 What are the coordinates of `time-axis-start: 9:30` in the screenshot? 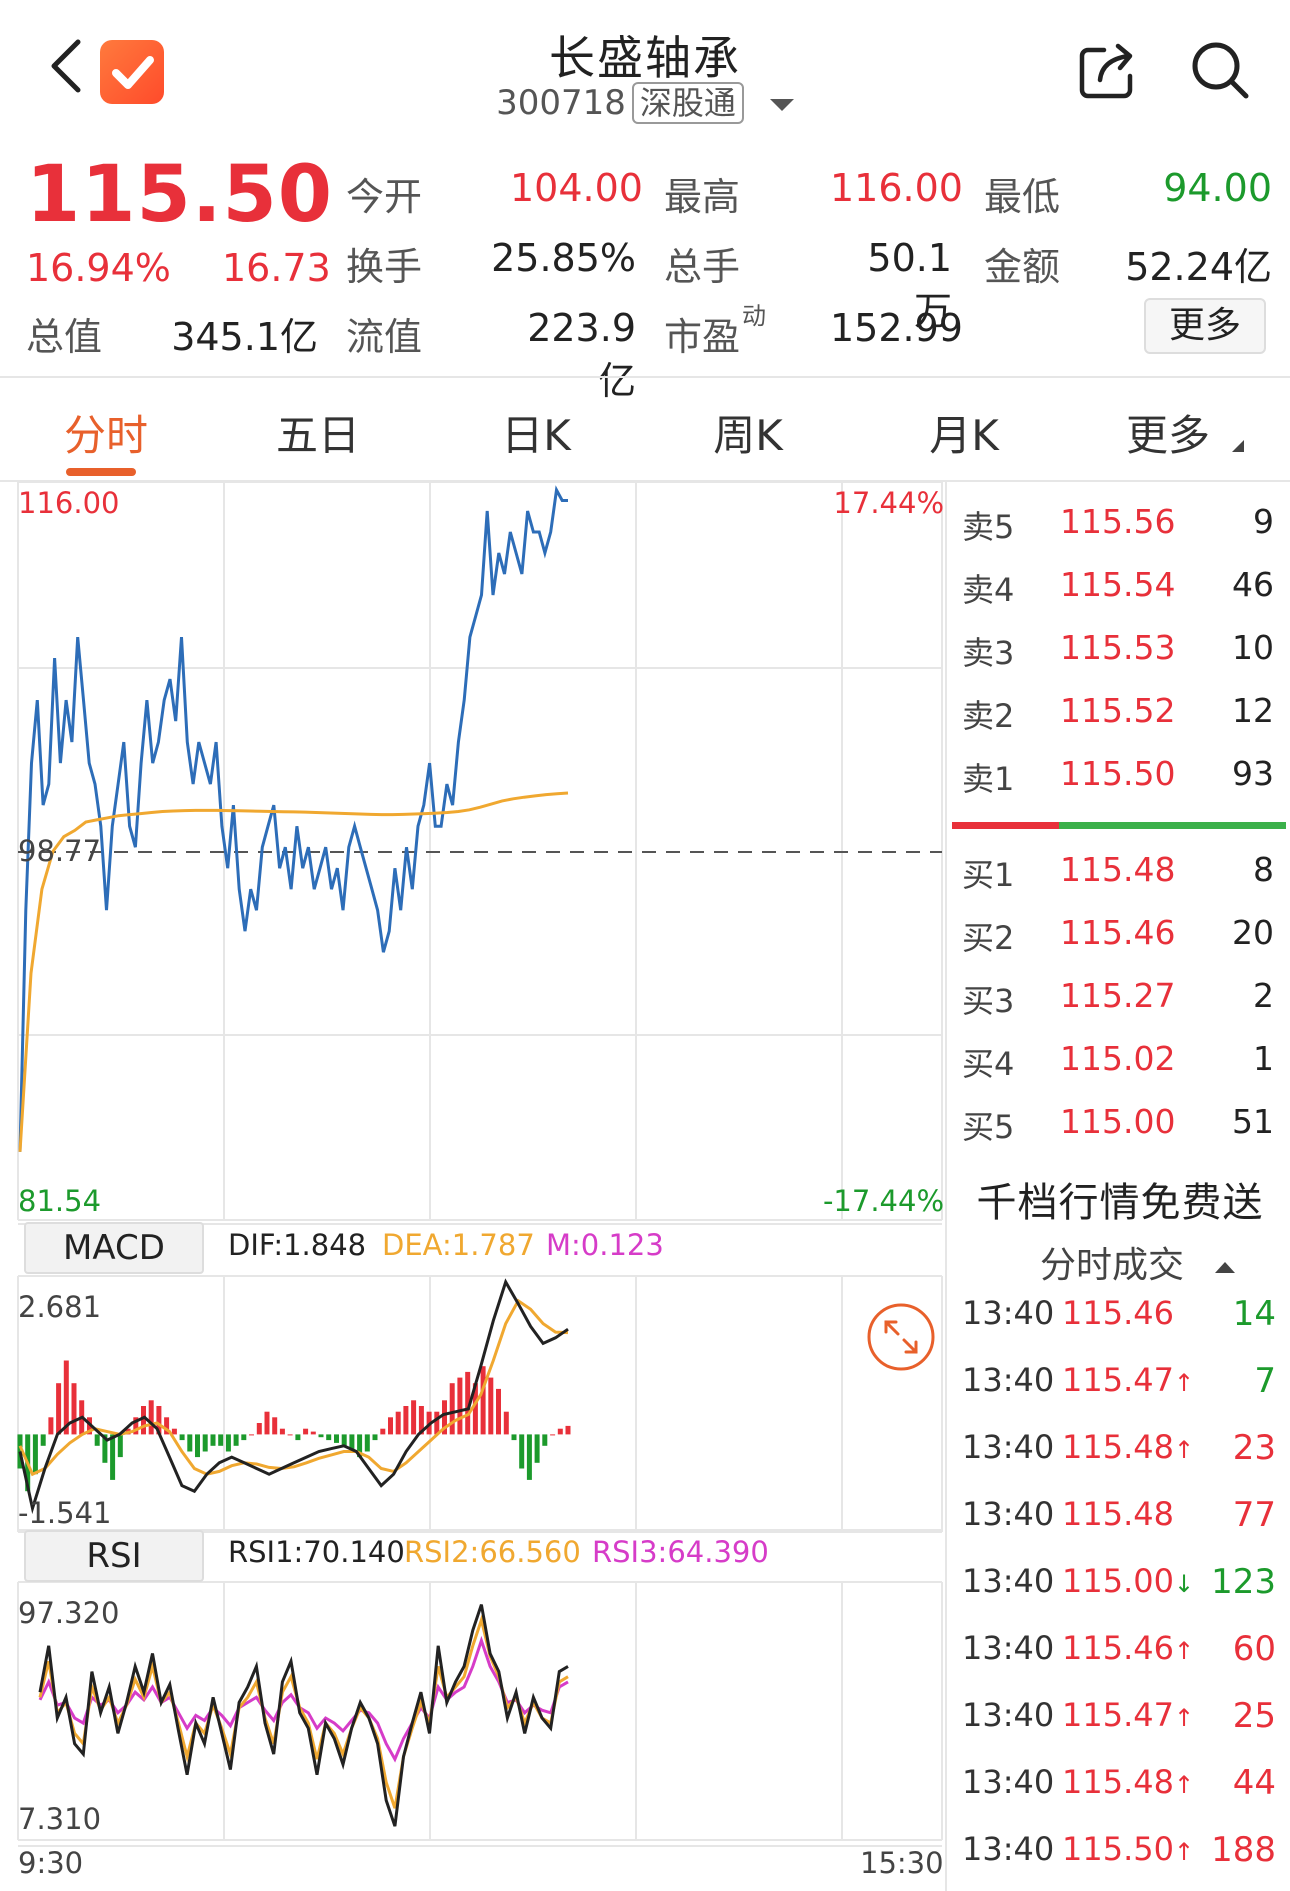 It's located at (51, 1863).